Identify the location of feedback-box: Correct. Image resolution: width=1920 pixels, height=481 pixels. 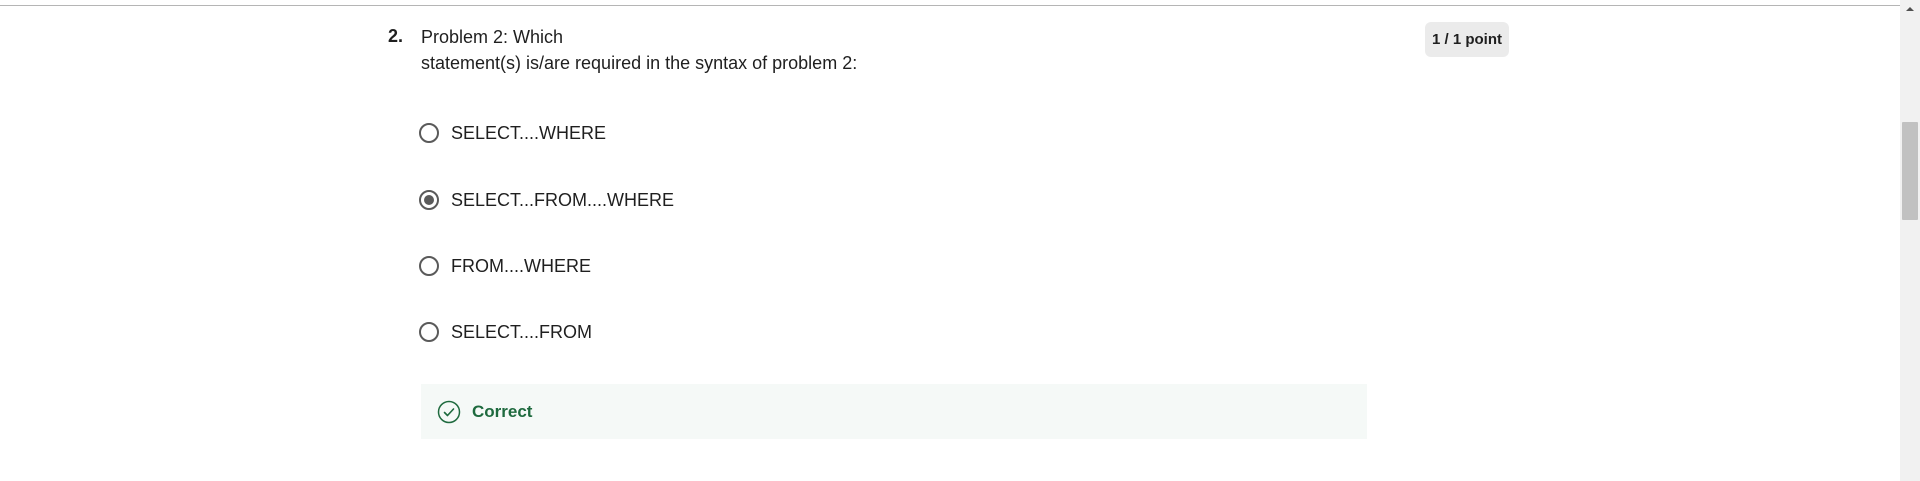
(894, 411).